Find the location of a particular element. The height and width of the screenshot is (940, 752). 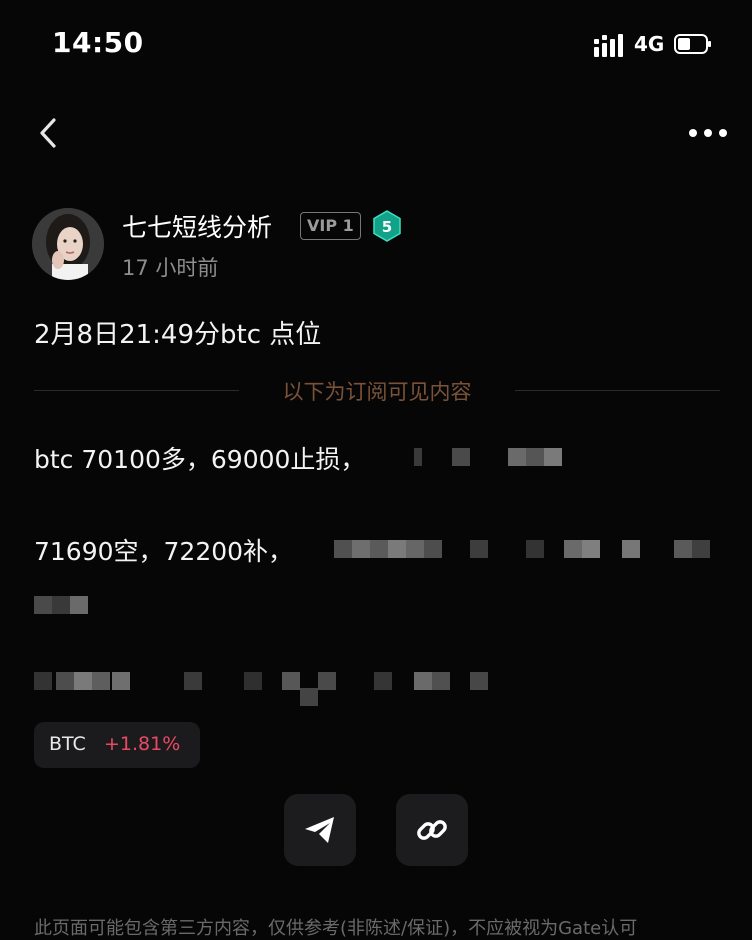

post-time: 17 小时前 is located at coordinates (170, 268).